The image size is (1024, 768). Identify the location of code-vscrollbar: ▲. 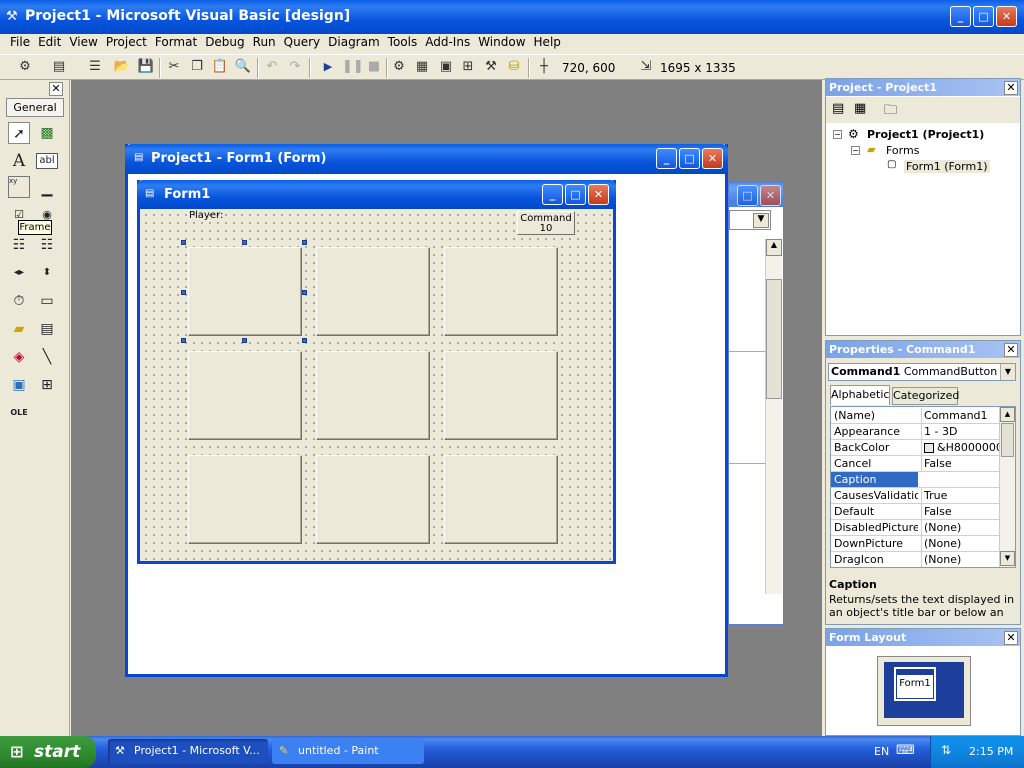
(773, 416).